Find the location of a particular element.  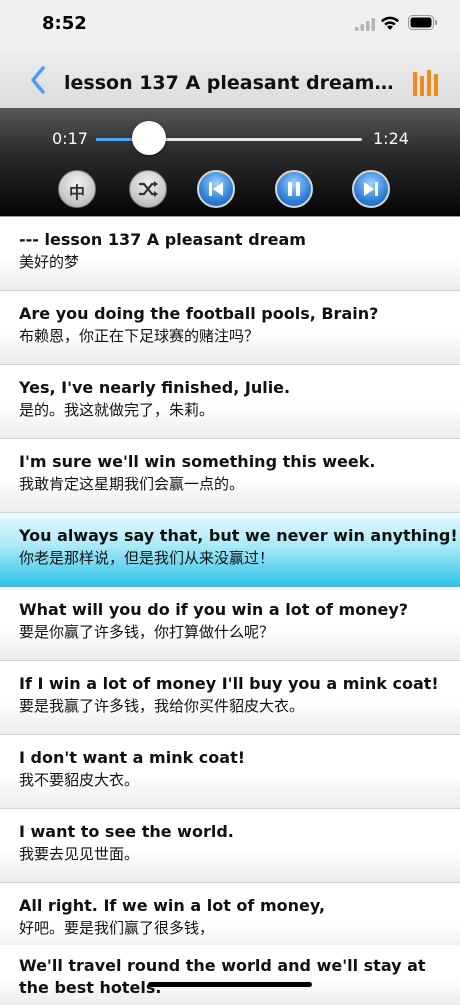

sentence-english: I don't want a mink coat! is located at coordinates (132, 757).